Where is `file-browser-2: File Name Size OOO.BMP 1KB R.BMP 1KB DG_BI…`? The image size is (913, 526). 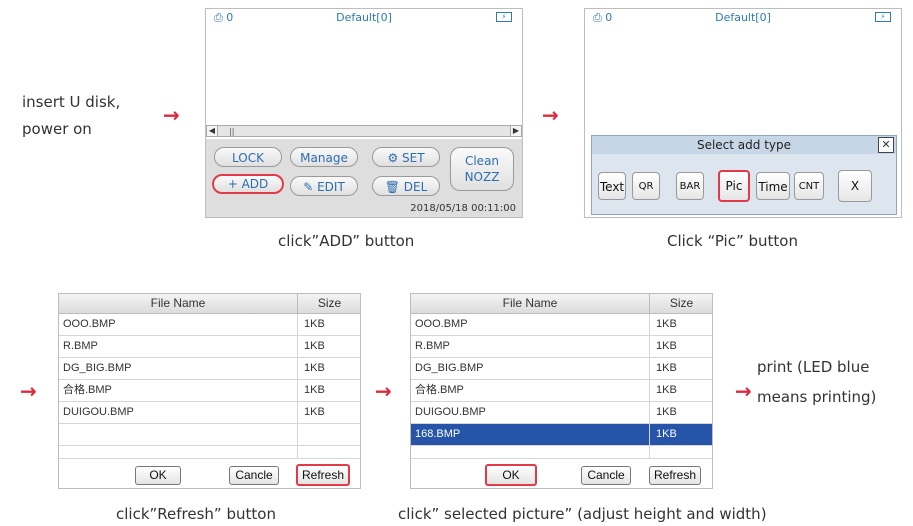
file-browser-2: File Name Size OOO.BMP 1KB R.BMP 1KB DG_BI… is located at coordinates (561, 391).